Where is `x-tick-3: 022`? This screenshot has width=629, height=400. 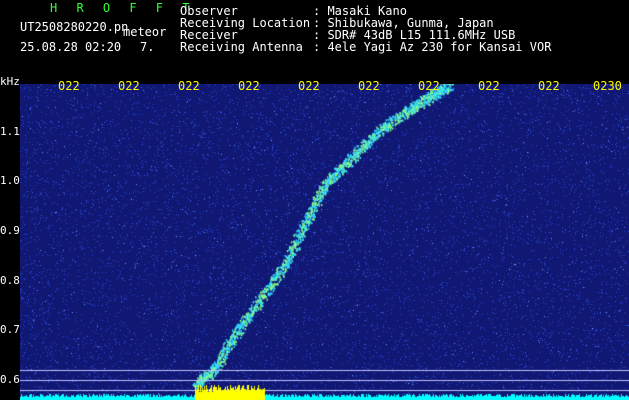
x-tick-3: 022 is located at coordinates (189, 86).